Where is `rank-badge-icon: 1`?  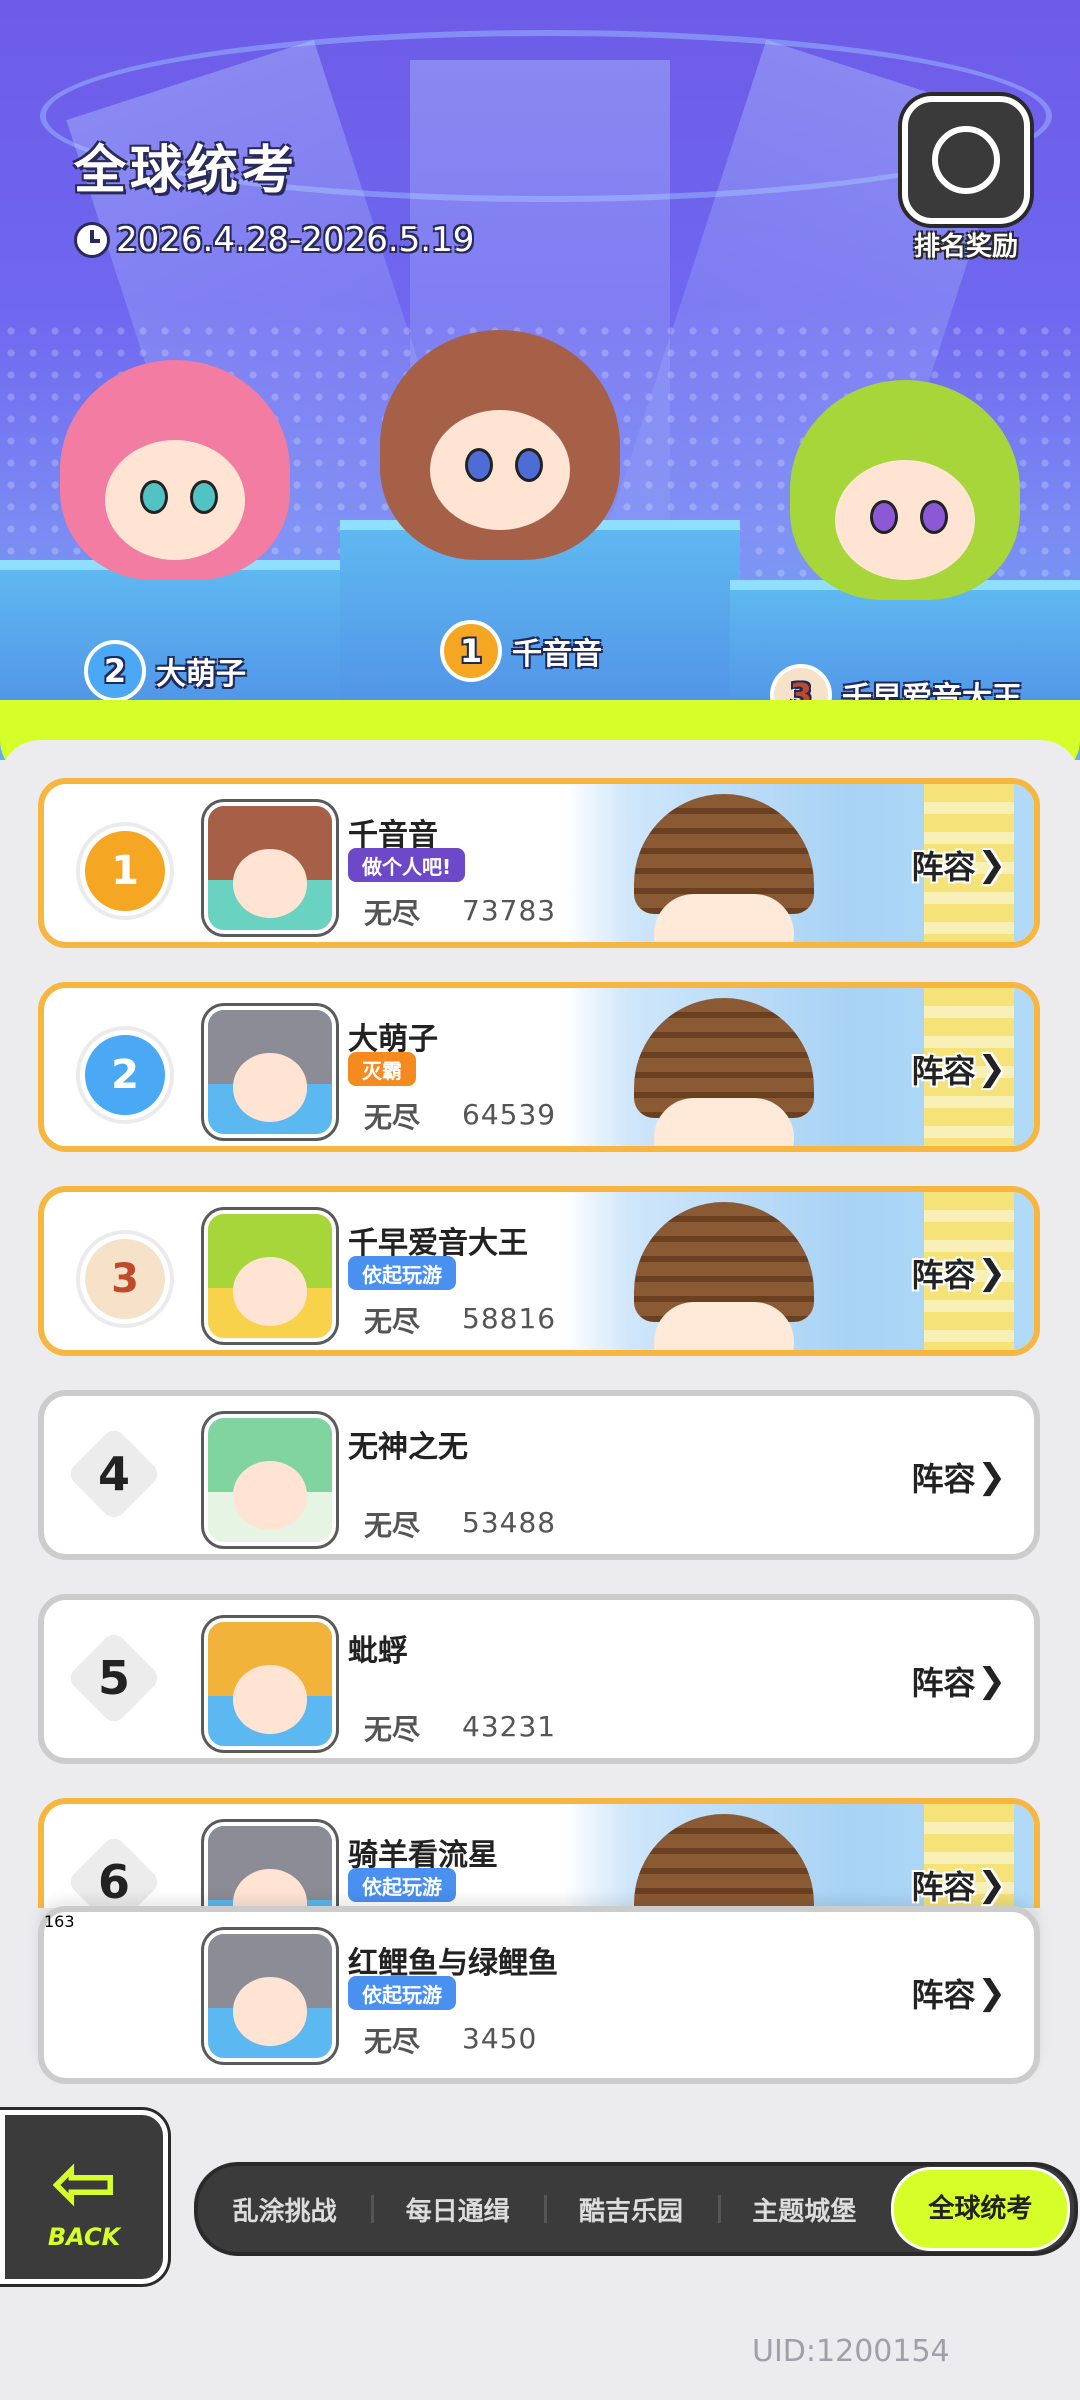
rank-badge-icon: 1 is located at coordinates (471, 651).